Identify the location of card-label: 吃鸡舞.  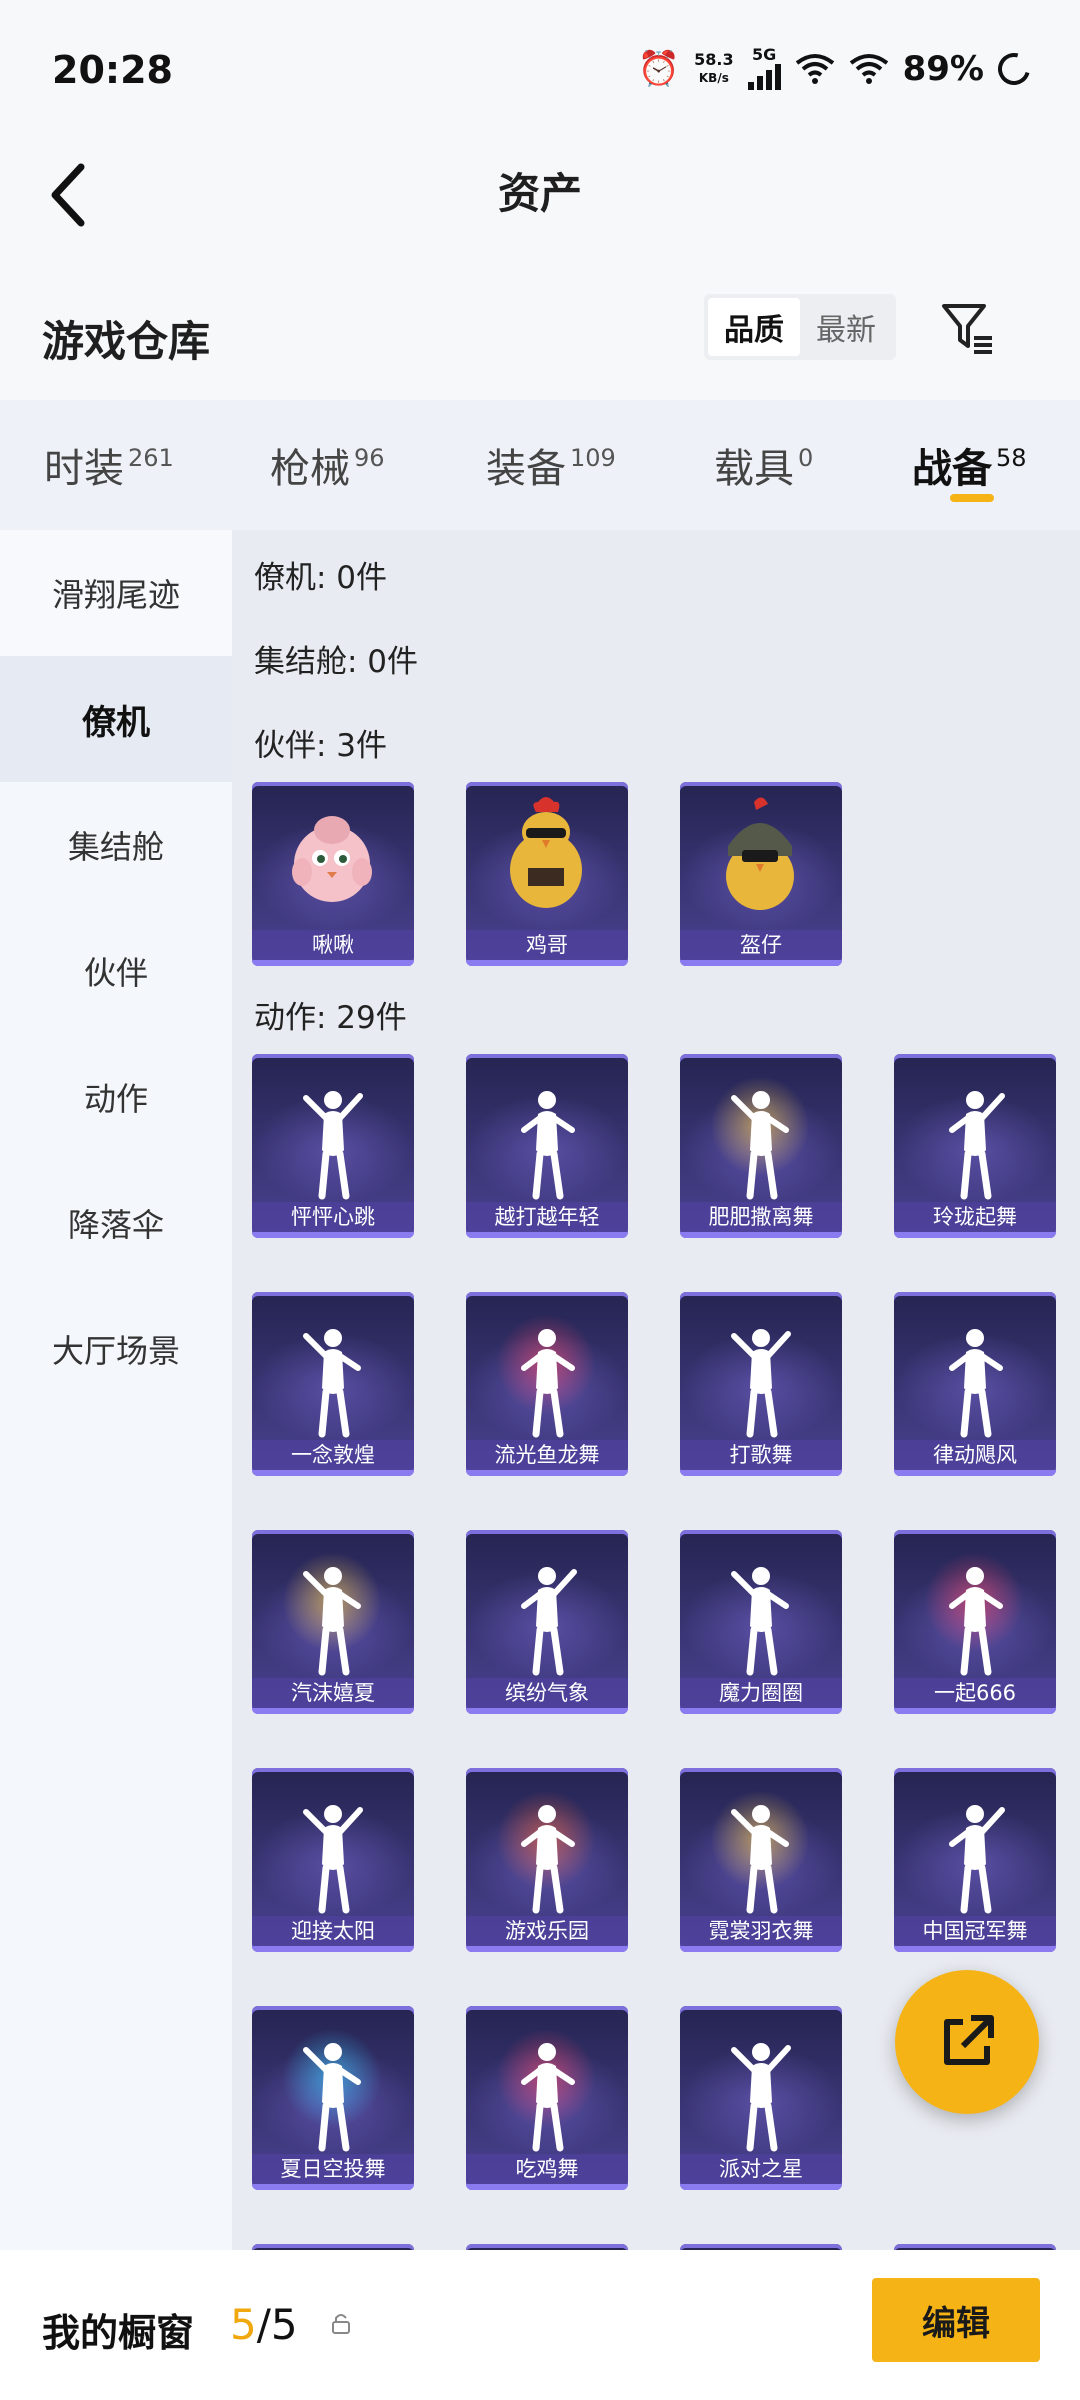
(547, 2169).